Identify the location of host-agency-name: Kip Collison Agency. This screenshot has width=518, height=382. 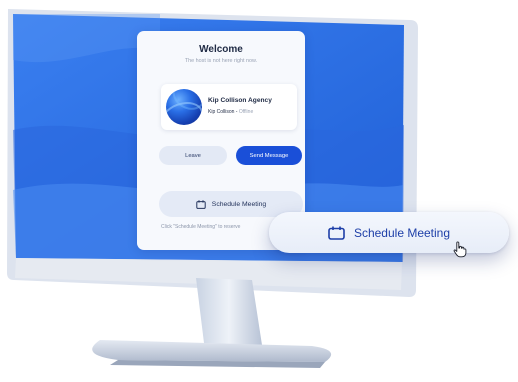
(240, 100).